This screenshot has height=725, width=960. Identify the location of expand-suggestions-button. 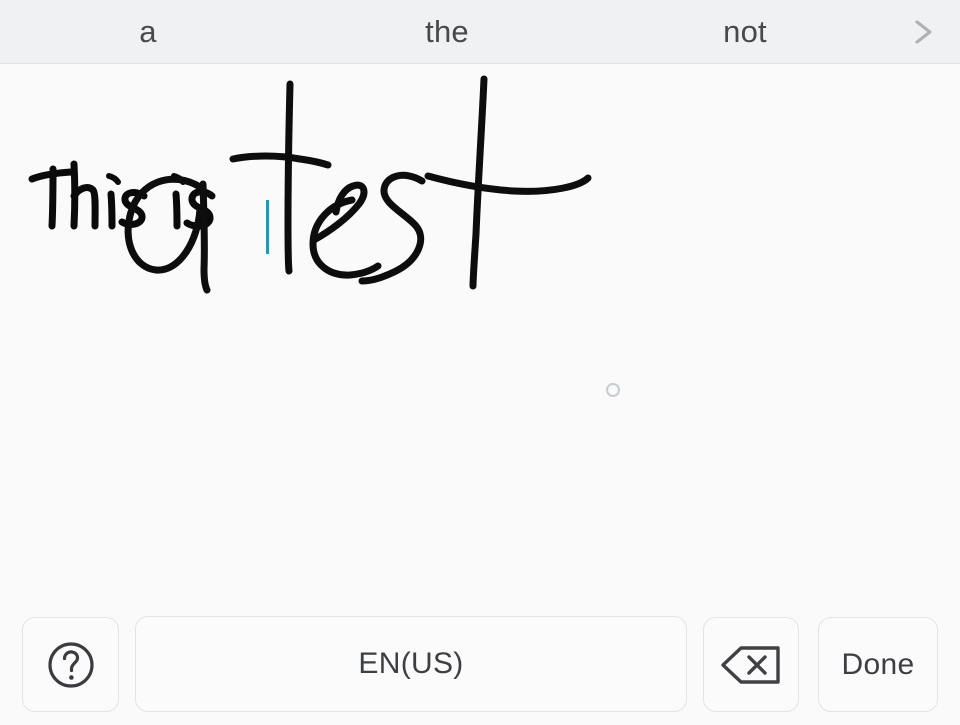
(924, 31).